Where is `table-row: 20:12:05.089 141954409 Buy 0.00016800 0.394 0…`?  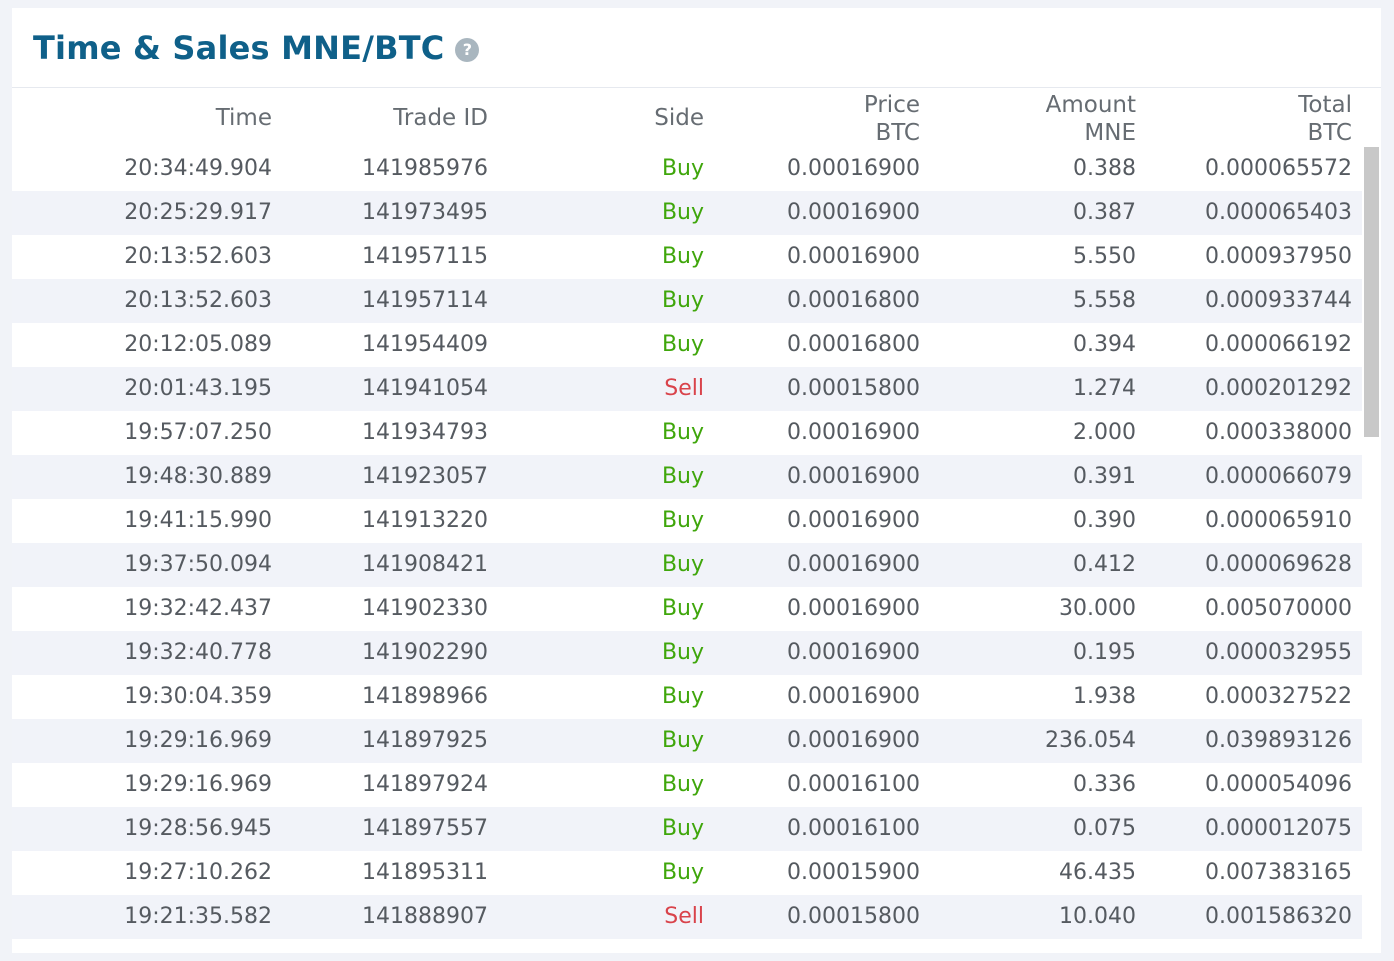 table-row: 20:12:05.089 141954409 Buy 0.00016800 0.394 0… is located at coordinates (687, 345).